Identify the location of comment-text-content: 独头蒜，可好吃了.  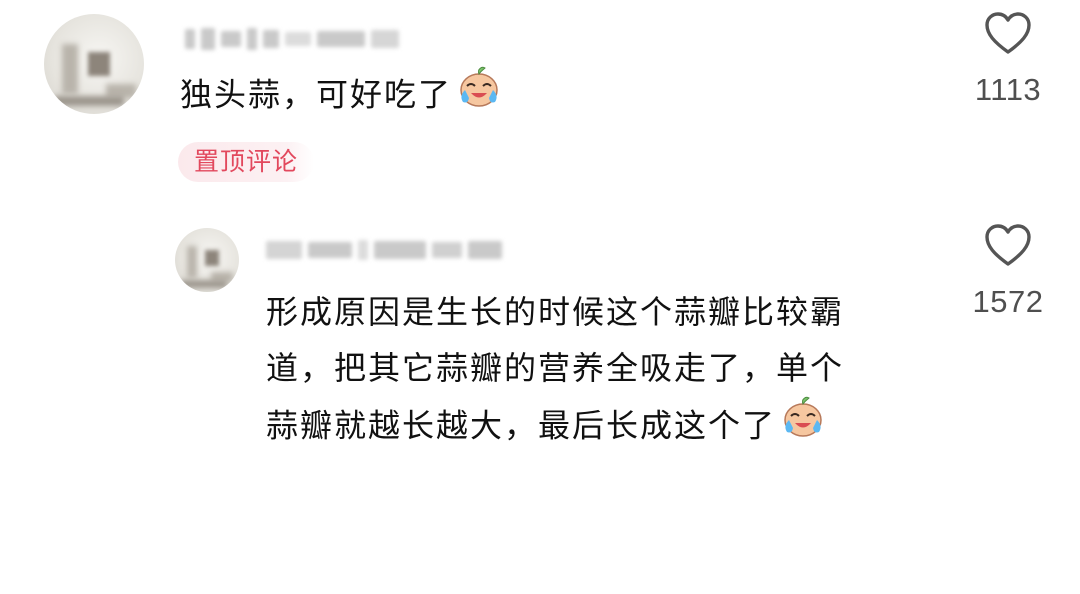
(316, 94).